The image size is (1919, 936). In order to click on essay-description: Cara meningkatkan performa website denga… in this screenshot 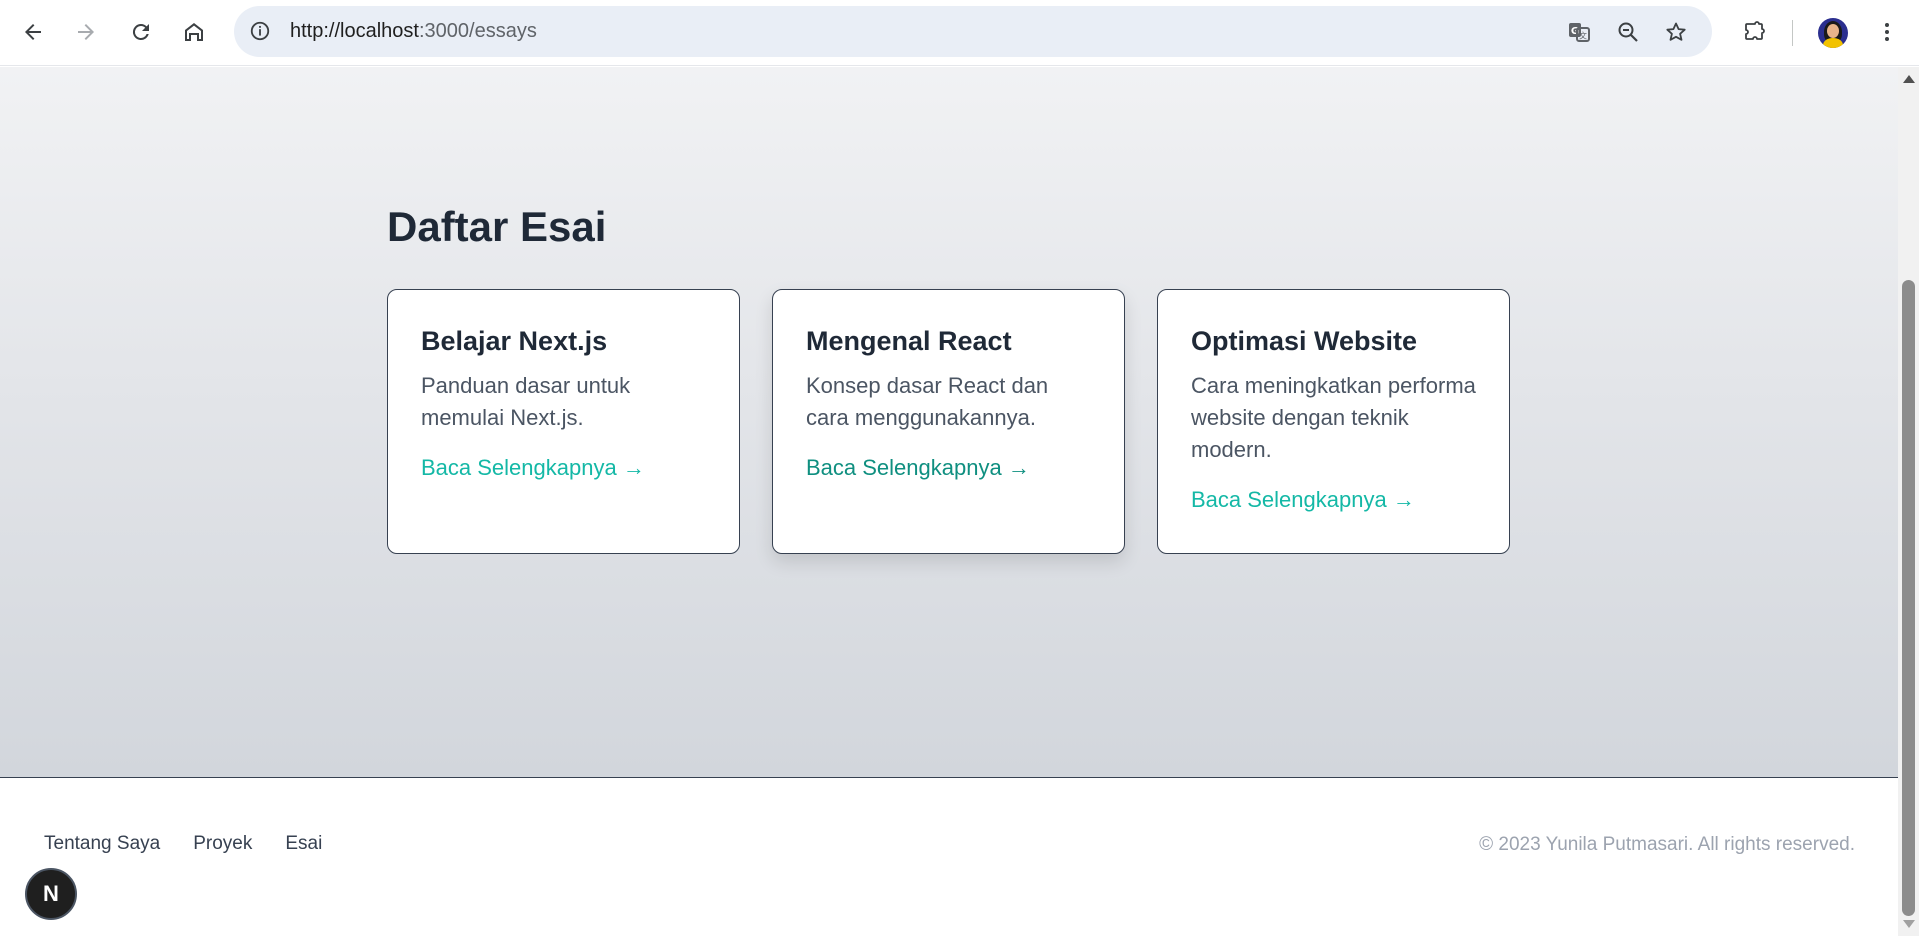, I will do `click(1333, 417)`.